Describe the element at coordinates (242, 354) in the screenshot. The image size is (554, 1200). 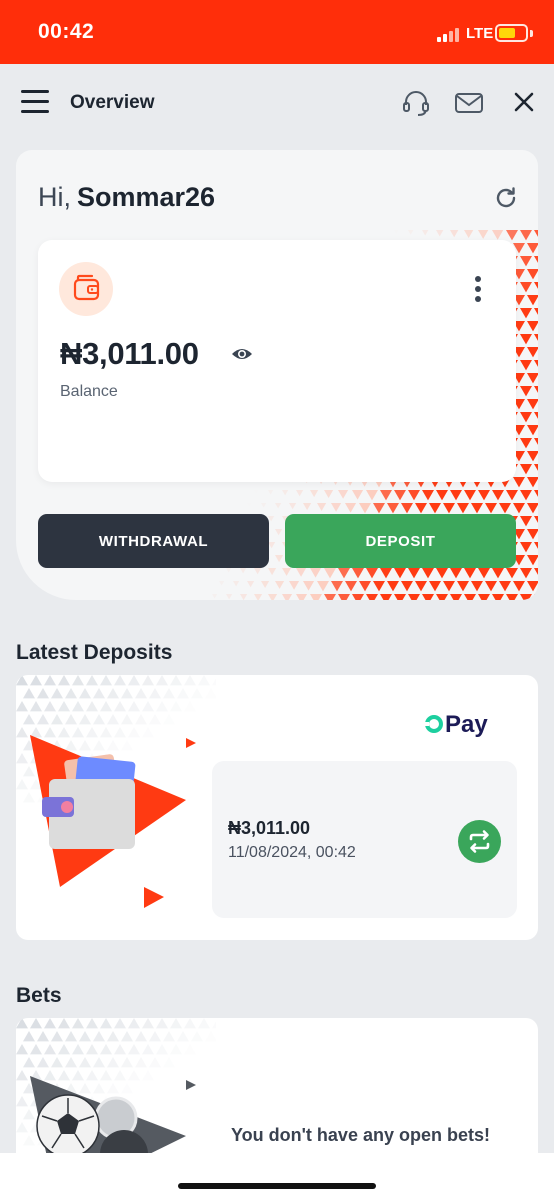
I see `eye-icon` at that location.